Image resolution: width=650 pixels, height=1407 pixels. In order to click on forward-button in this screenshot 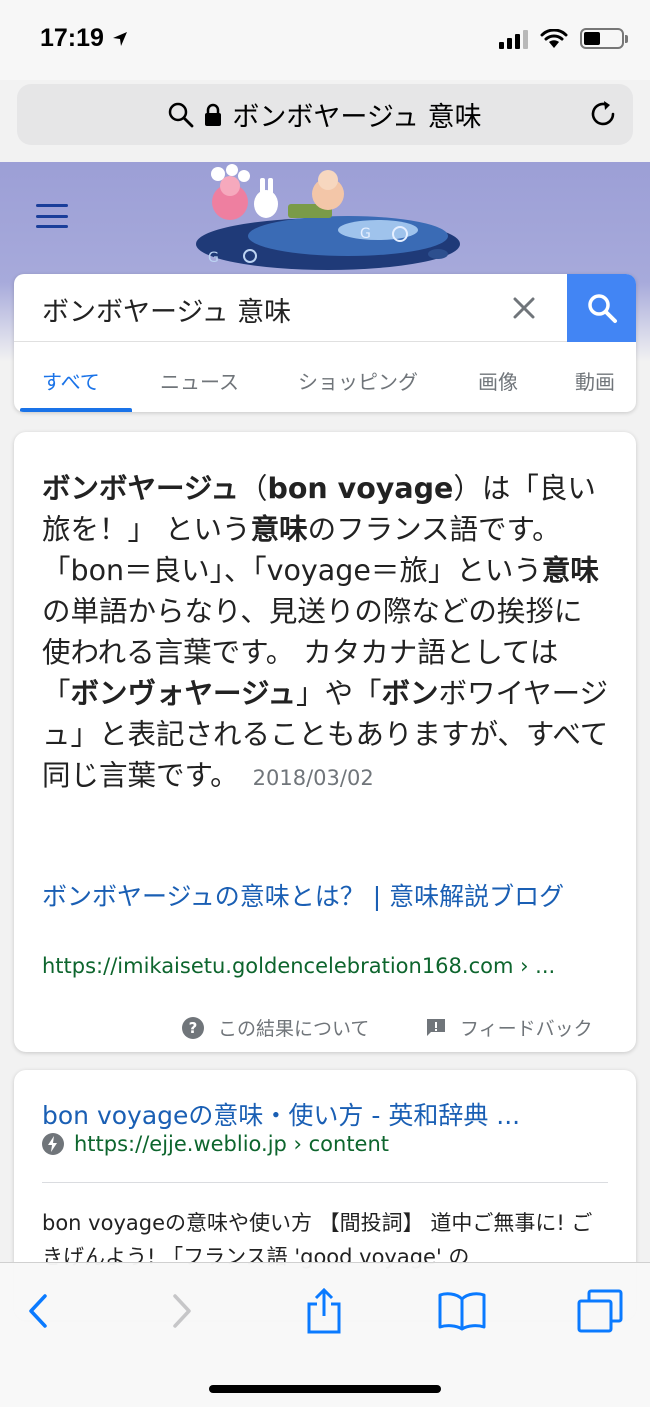, I will do `click(182, 1311)`.